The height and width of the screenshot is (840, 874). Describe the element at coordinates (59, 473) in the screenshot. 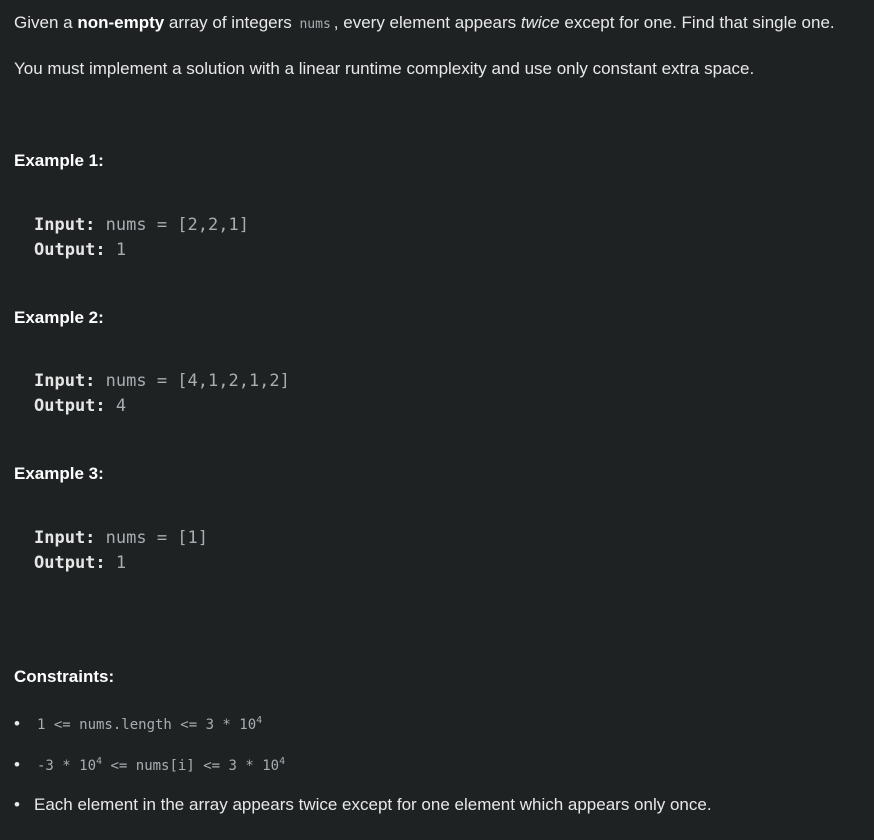

I see `example-3-title: Example 3:` at that location.